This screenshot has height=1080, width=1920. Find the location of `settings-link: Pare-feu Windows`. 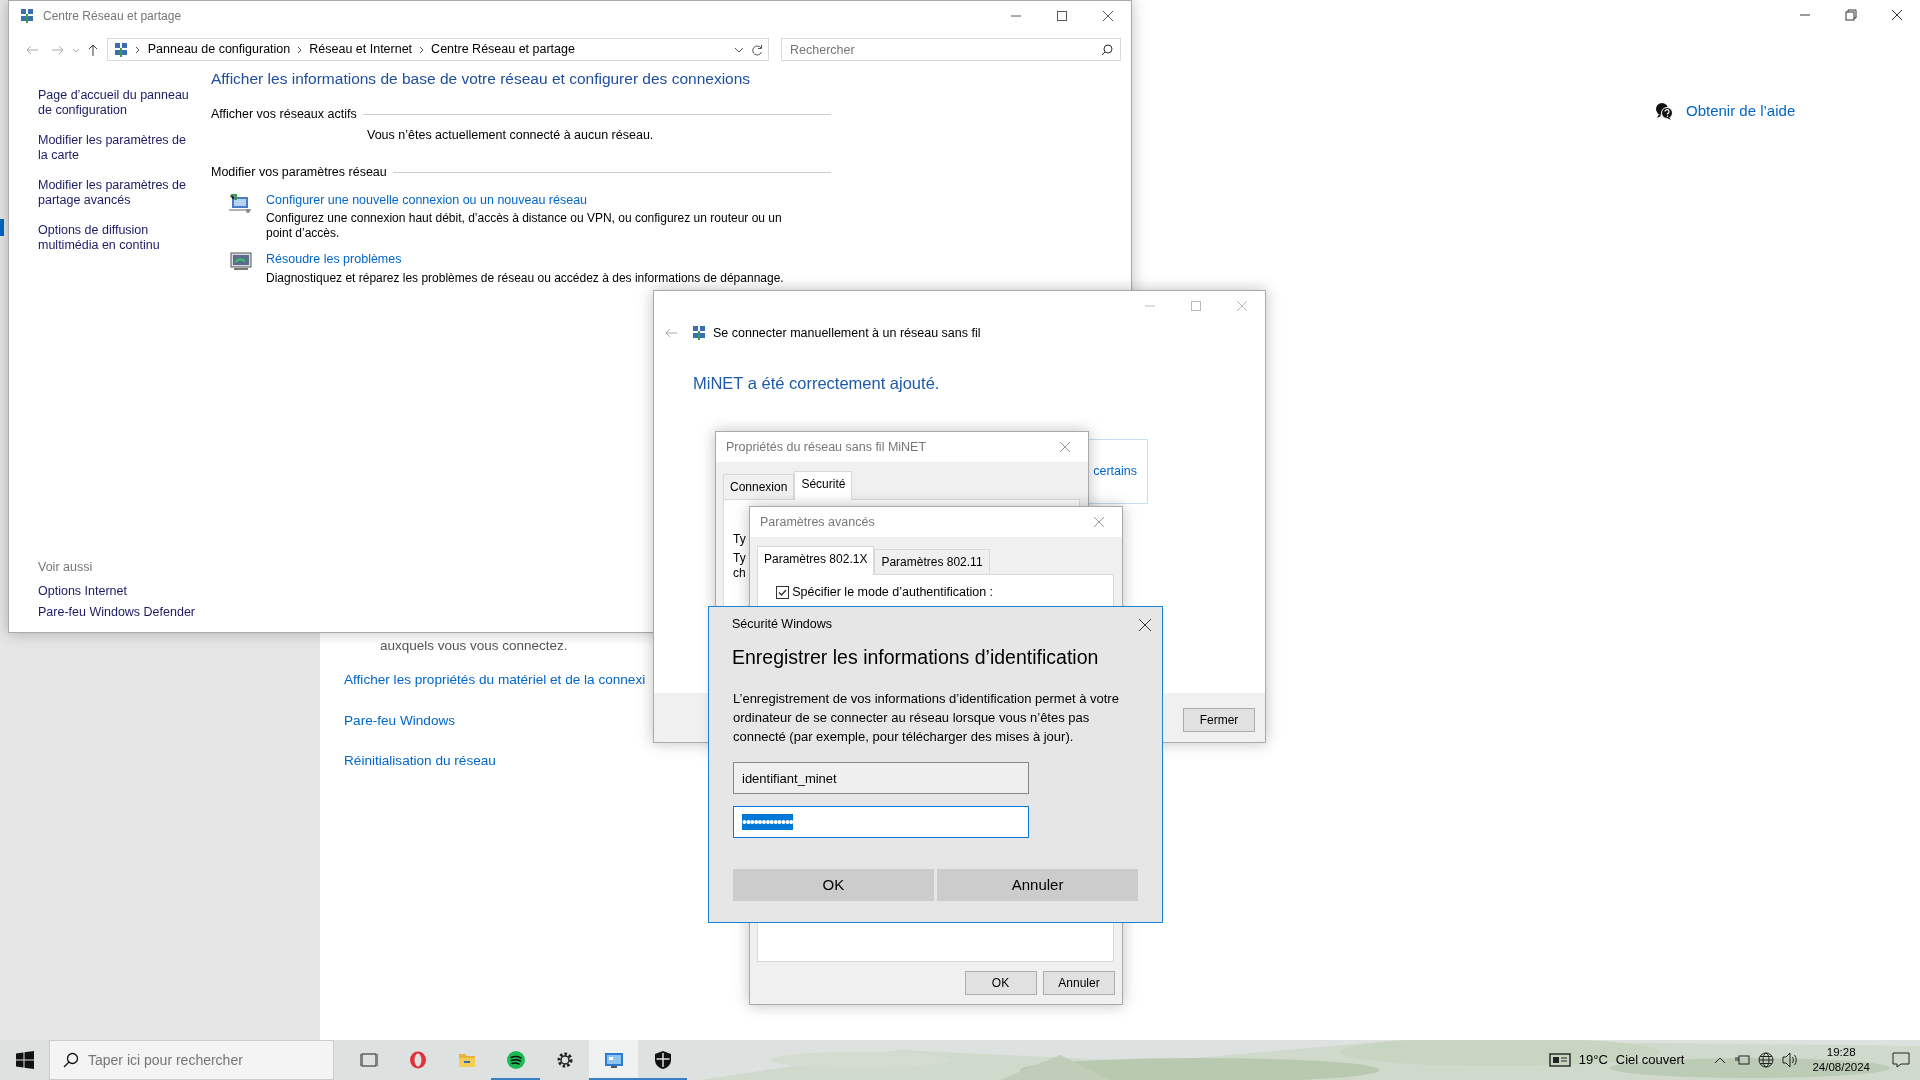

settings-link: Pare-feu Windows is located at coordinates (400, 721).